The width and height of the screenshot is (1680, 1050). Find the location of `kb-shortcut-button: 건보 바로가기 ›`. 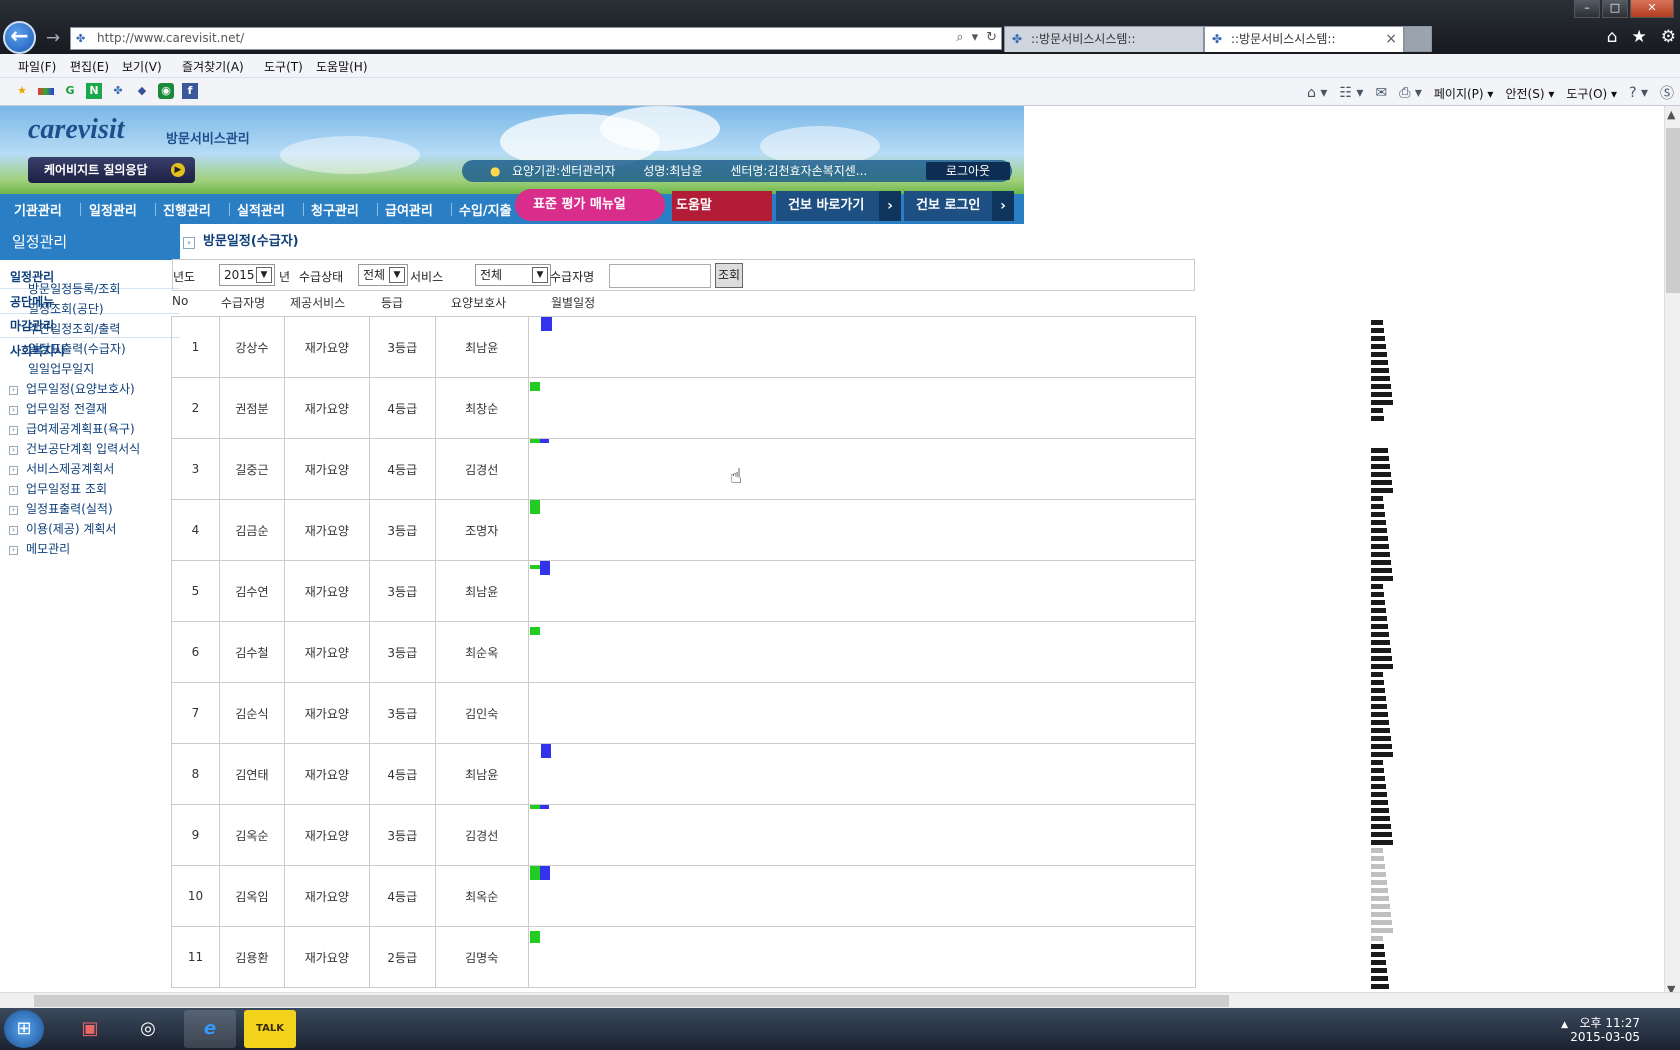

kb-shortcut-button: 건보 바로가기 › is located at coordinates (838, 206).